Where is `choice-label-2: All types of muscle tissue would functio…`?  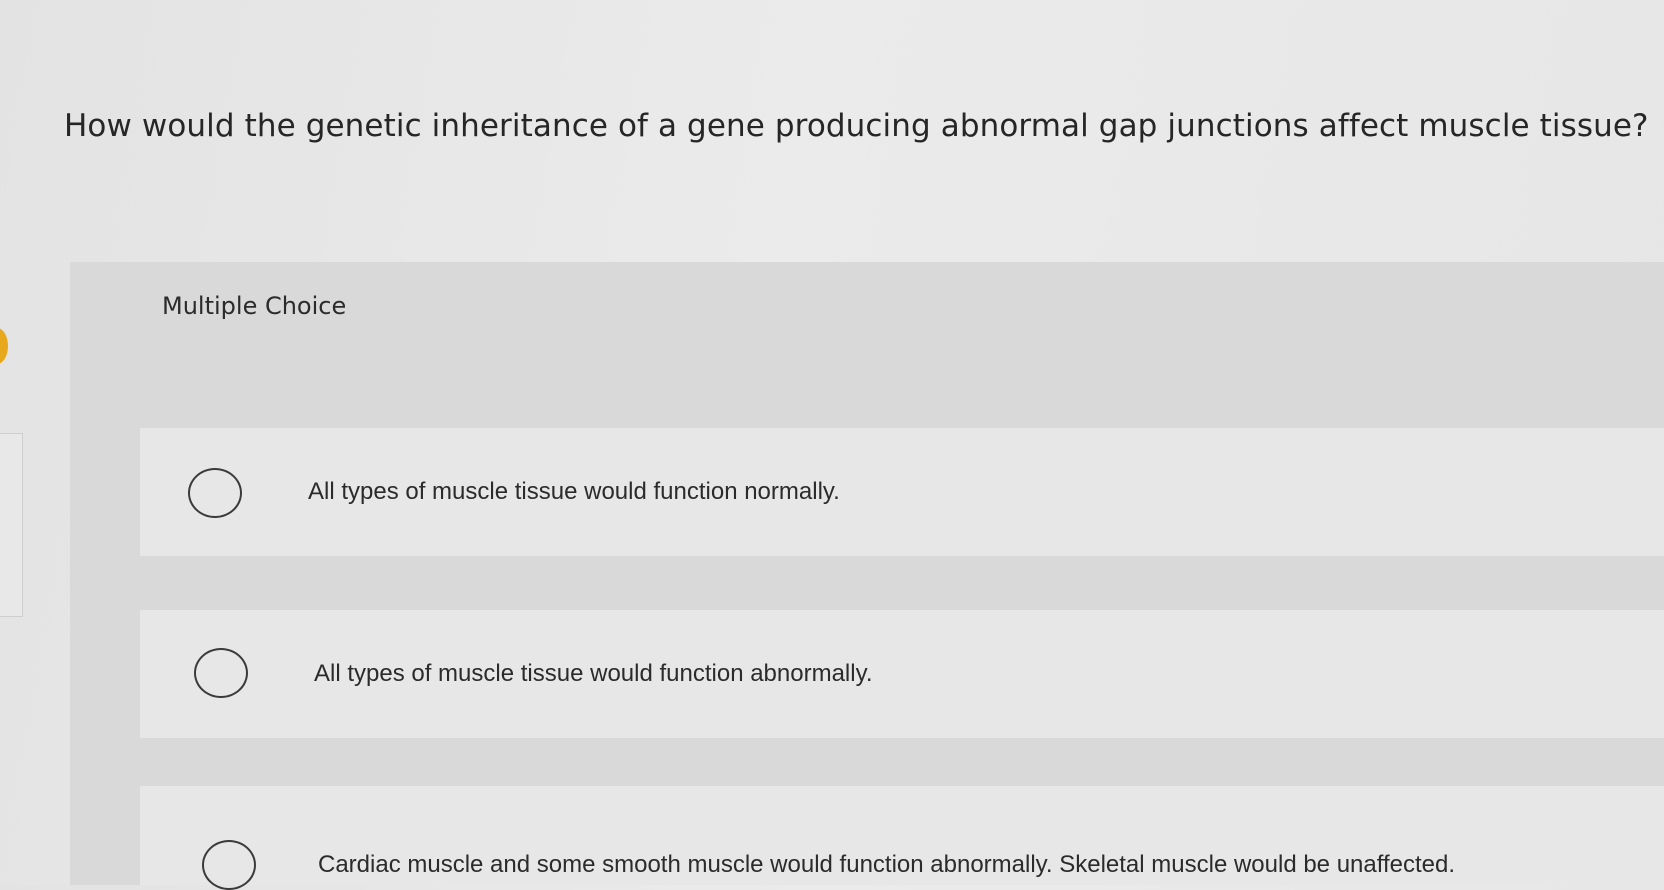
choice-label-2: All types of muscle tissue would functio… is located at coordinates (593, 674).